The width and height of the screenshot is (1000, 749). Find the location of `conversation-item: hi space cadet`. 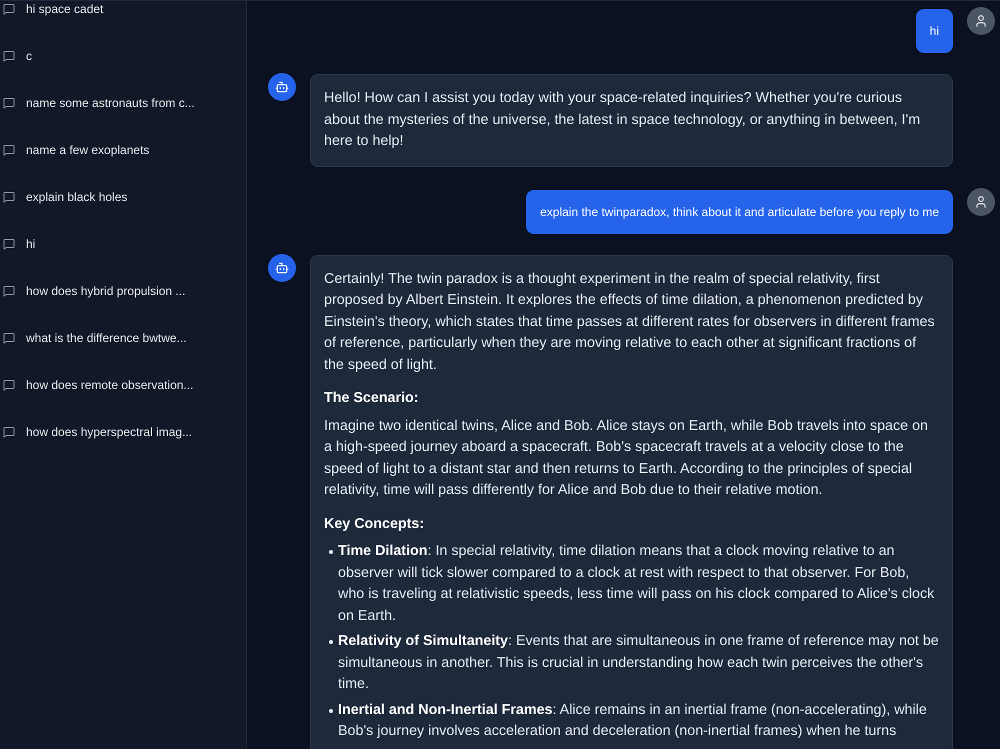

conversation-item: hi space cadet is located at coordinates (52, 9).